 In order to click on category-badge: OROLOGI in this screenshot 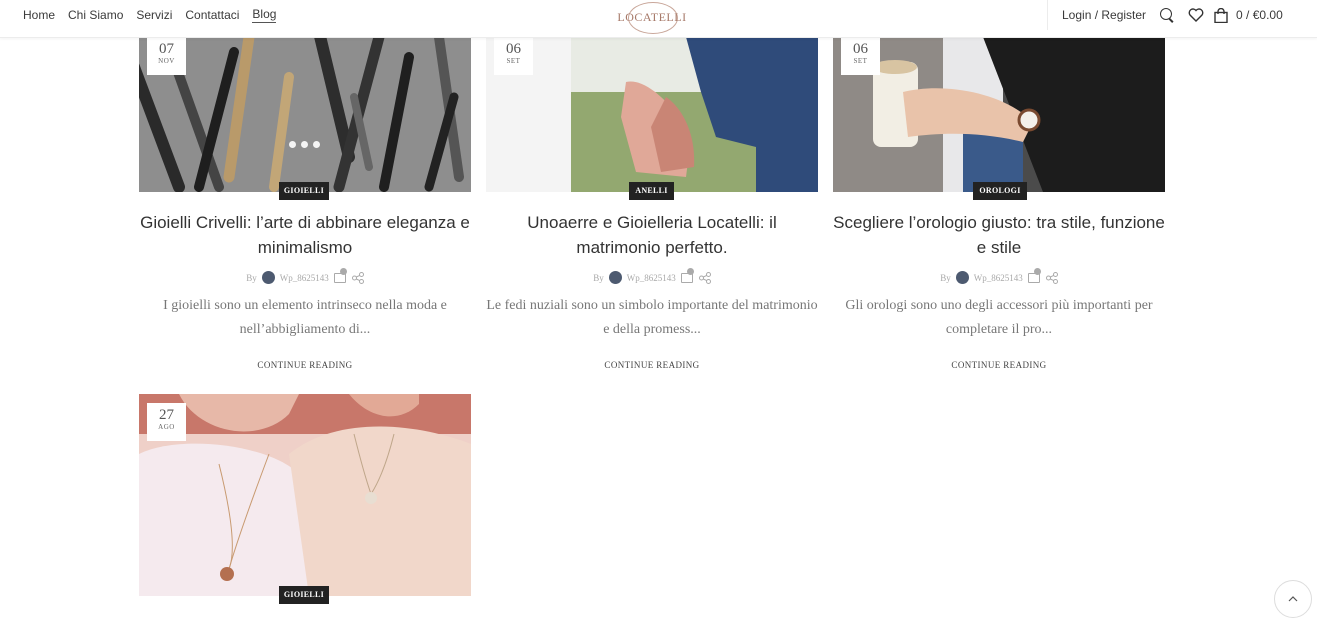, I will do `click(1000, 191)`.